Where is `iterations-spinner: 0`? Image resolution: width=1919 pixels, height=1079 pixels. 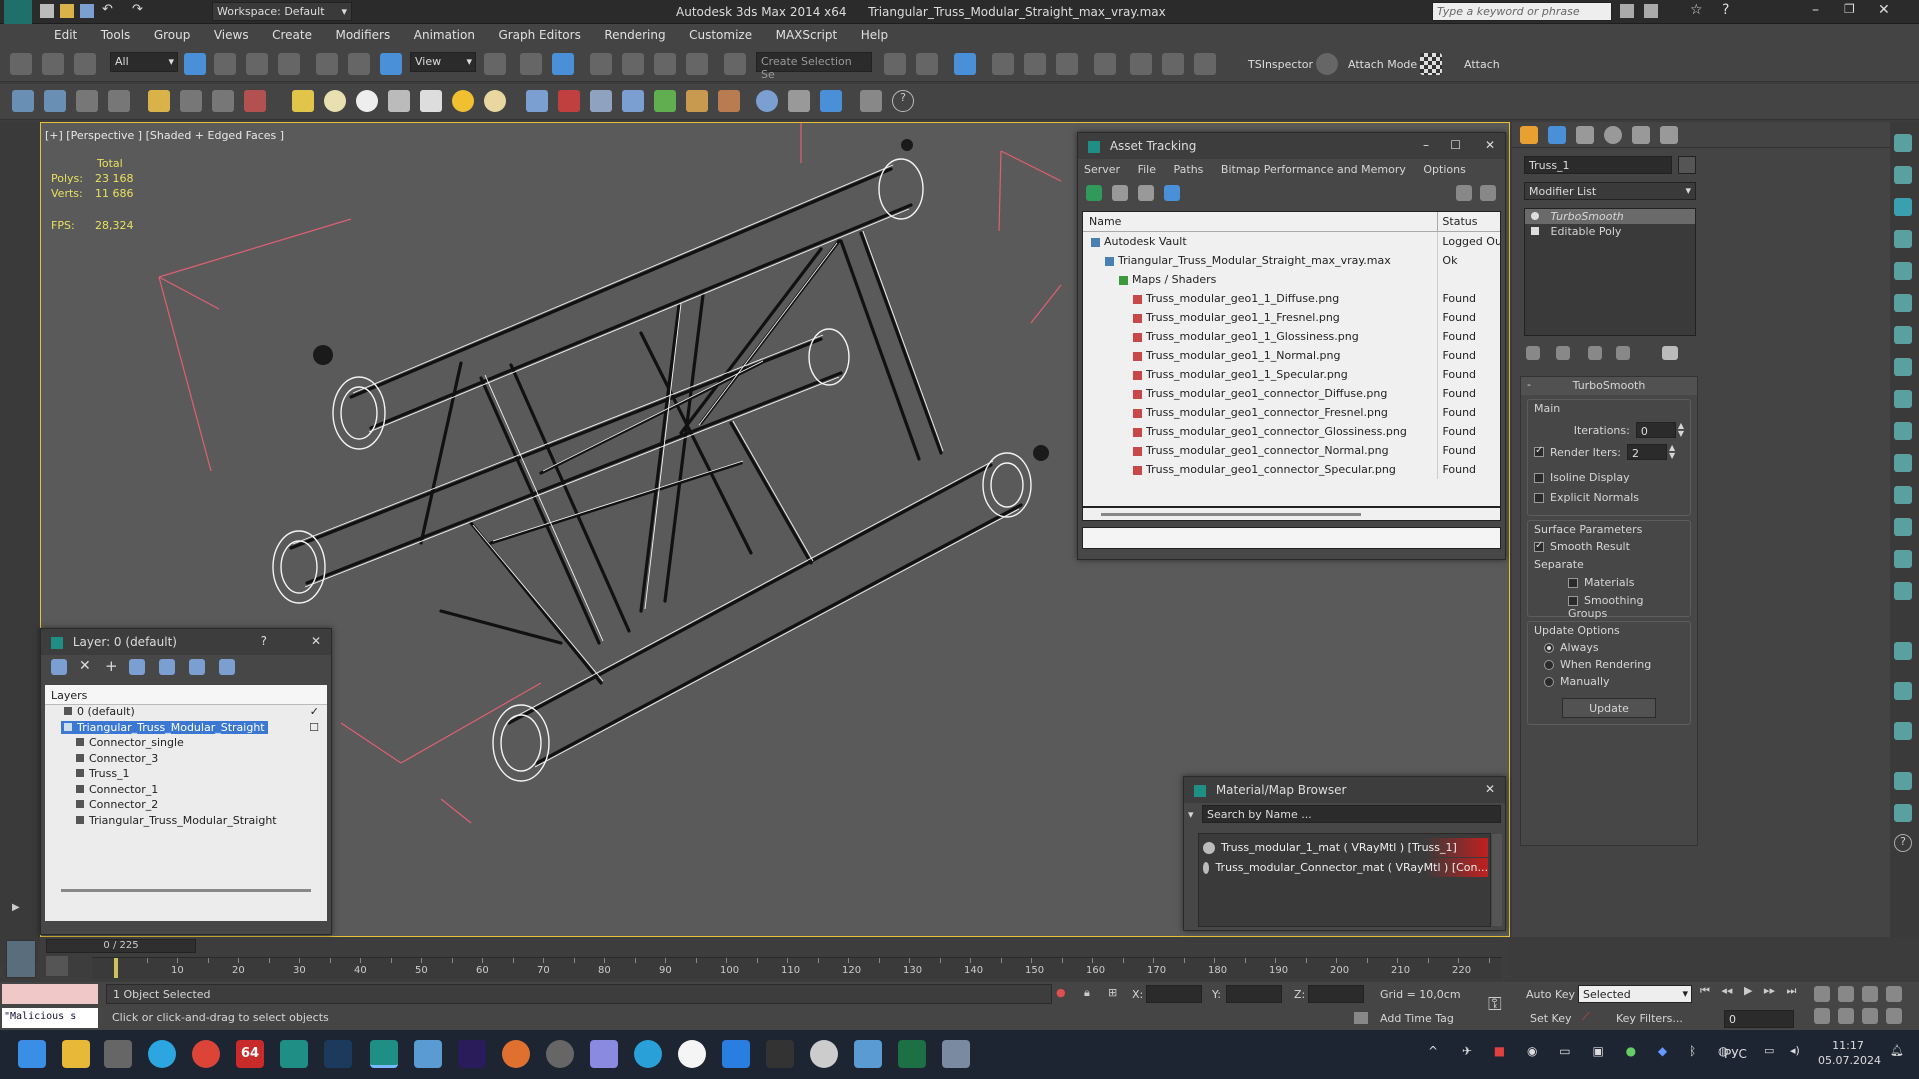
iterations-spinner: 0 is located at coordinates (1655, 430).